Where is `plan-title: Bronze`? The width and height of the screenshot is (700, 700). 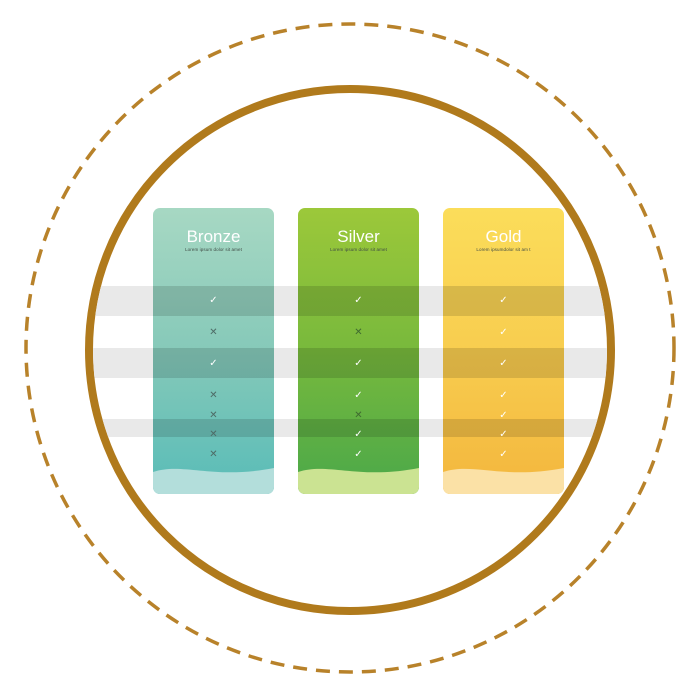
plan-title: Bronze is located at coordinates (213, 236).